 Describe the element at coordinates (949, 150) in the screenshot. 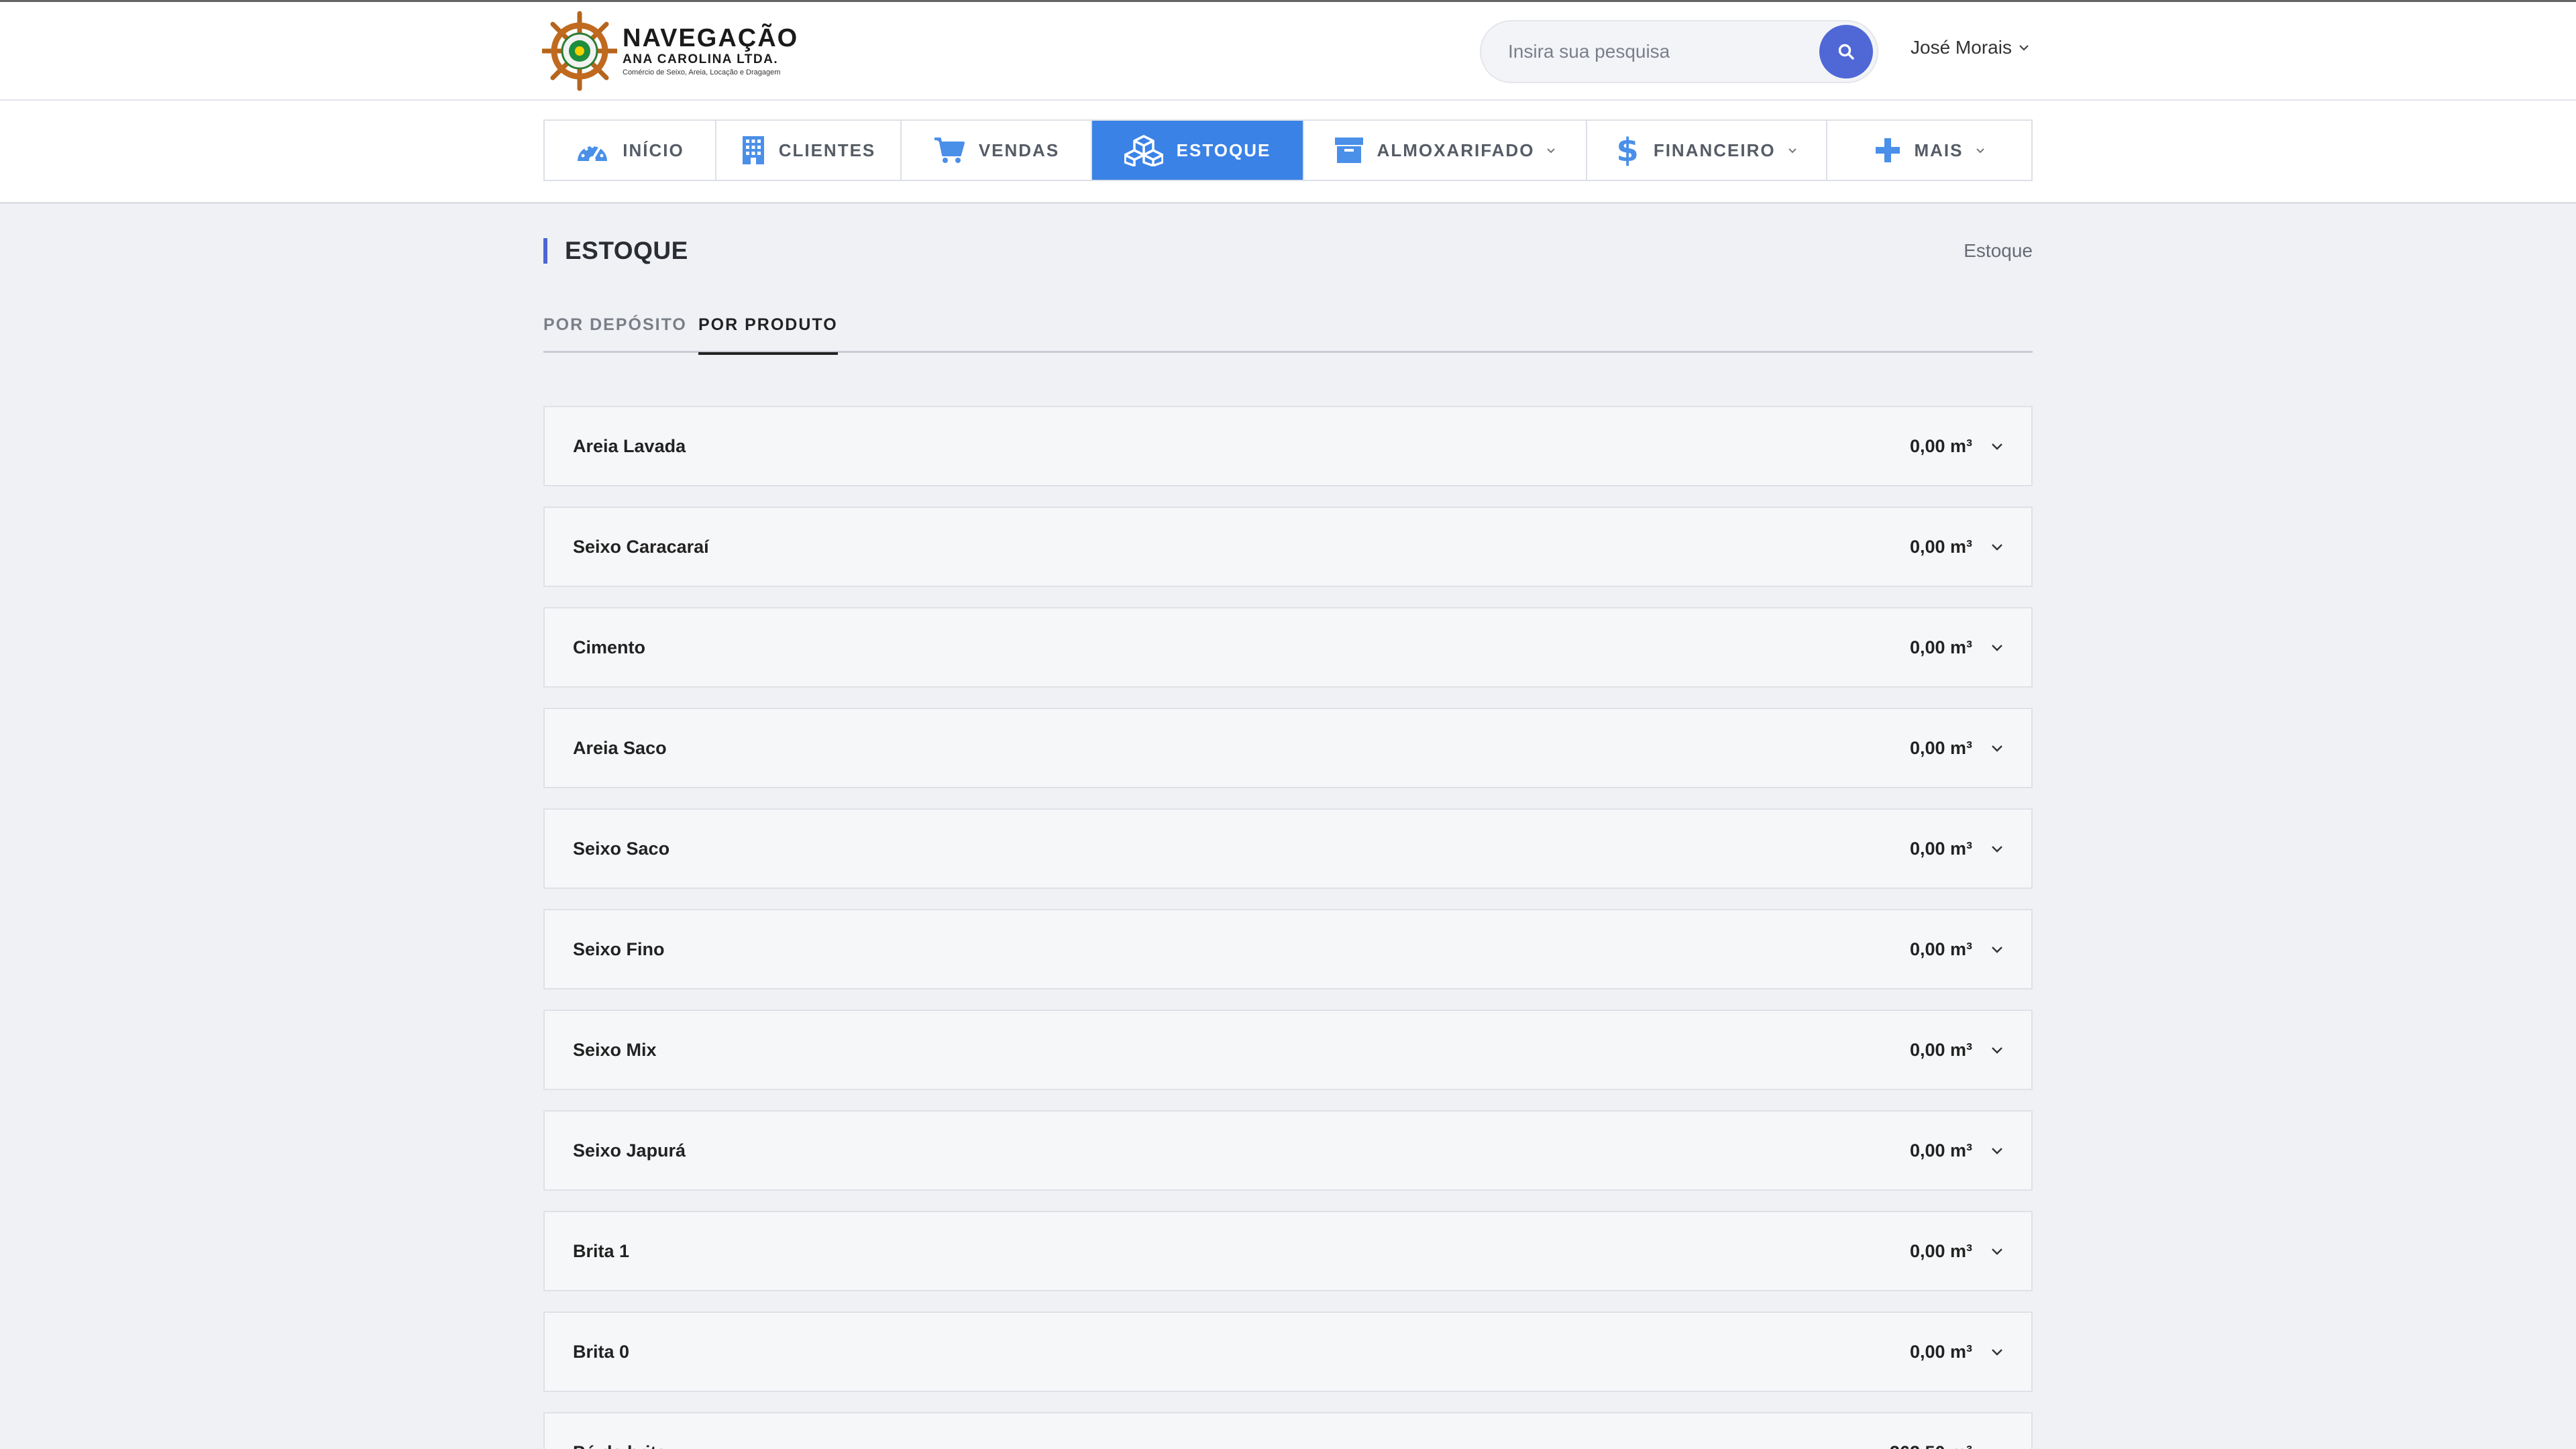

I see `cart-icon` at that location.